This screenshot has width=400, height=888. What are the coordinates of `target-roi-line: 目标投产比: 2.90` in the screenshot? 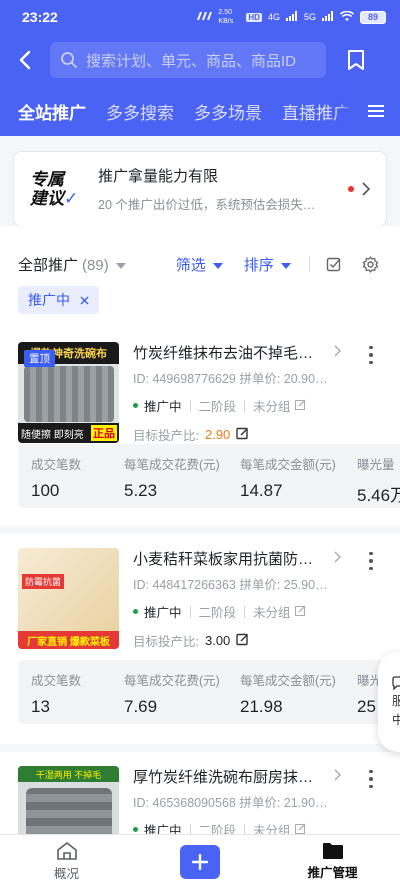 It's located at (191, 434).